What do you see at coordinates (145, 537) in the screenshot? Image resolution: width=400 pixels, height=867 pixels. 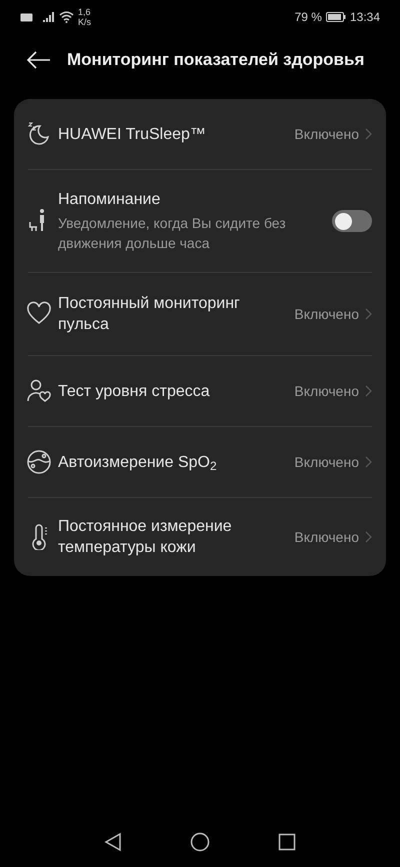 I see `setting-title: Постоянное измерение температуры кожи` at bounding box center [145, 537].